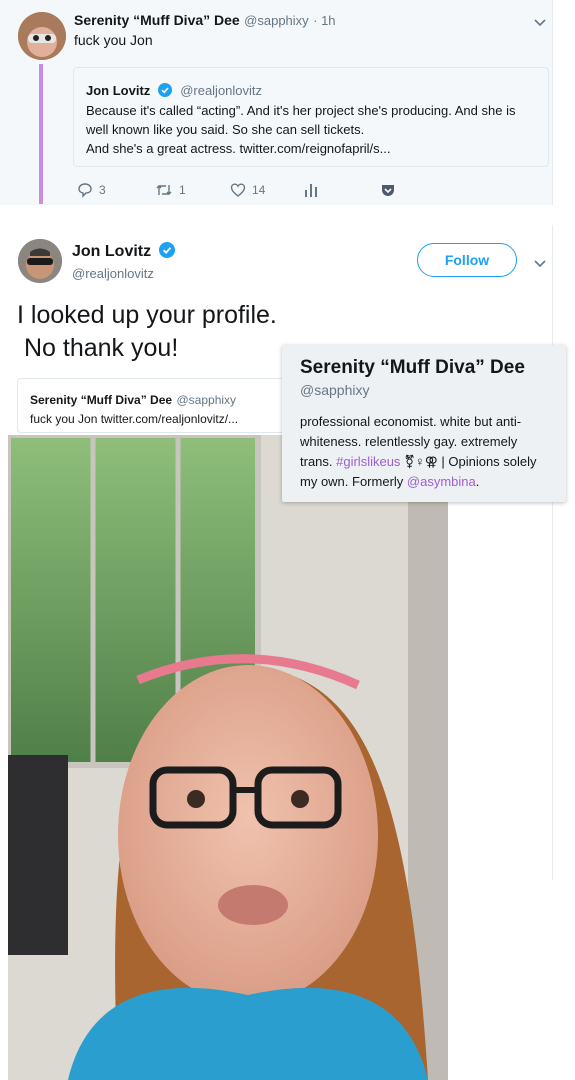 The image size is (575, 1080). I want to click on reply-button: 3, so click(91, 190).